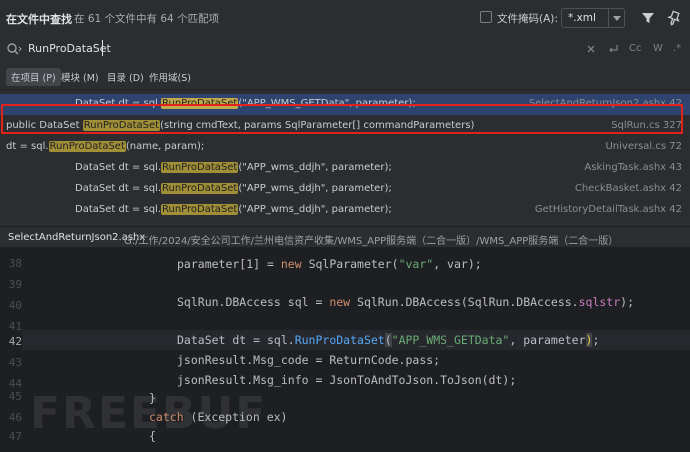 This screenshot has width=690, height=452. Describe the element at coordinates (102, 48) in the screenshot. I see `text-caret` at that location.